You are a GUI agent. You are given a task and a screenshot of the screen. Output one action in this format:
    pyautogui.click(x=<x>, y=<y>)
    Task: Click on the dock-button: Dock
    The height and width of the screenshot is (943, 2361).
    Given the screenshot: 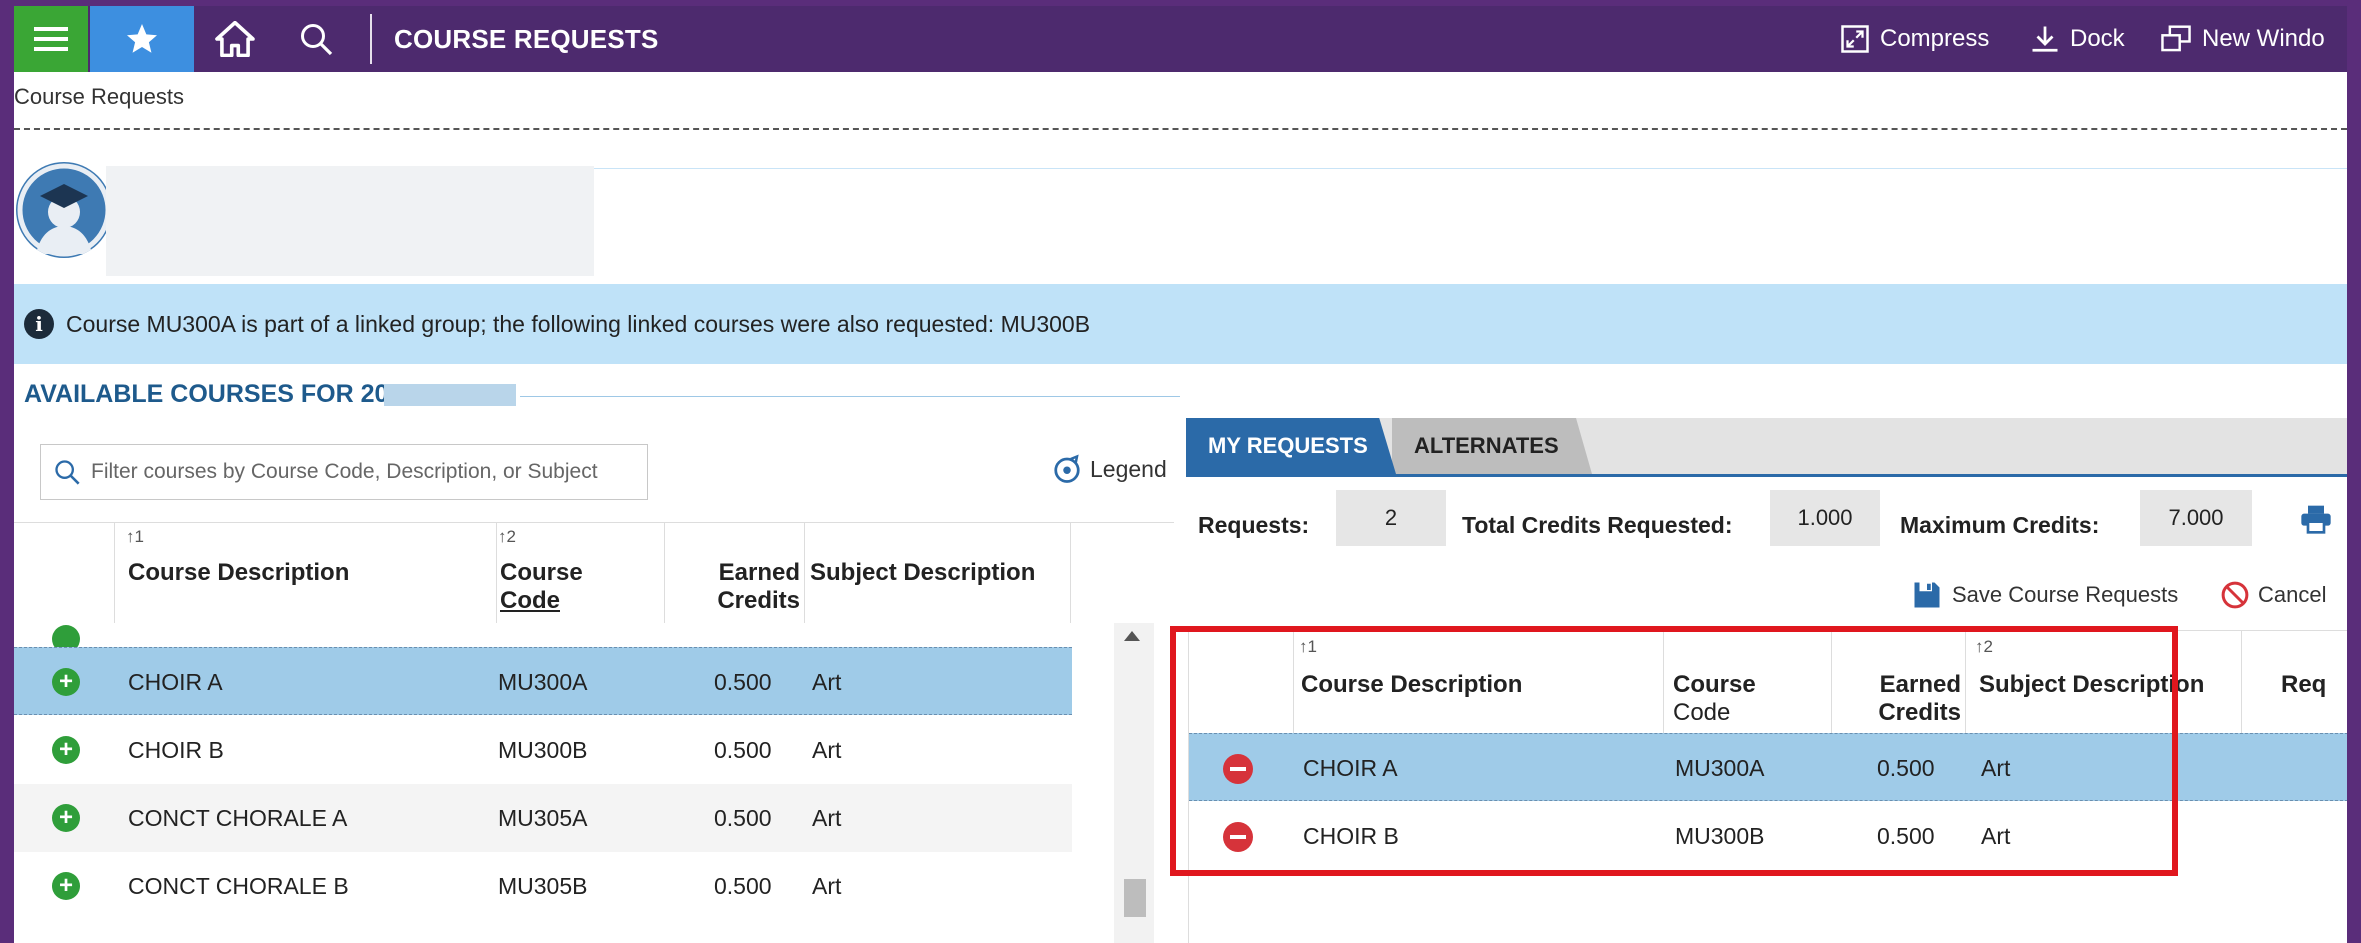 What is the action you would take?
    pyautogui.click(x=2077, y=39)
    